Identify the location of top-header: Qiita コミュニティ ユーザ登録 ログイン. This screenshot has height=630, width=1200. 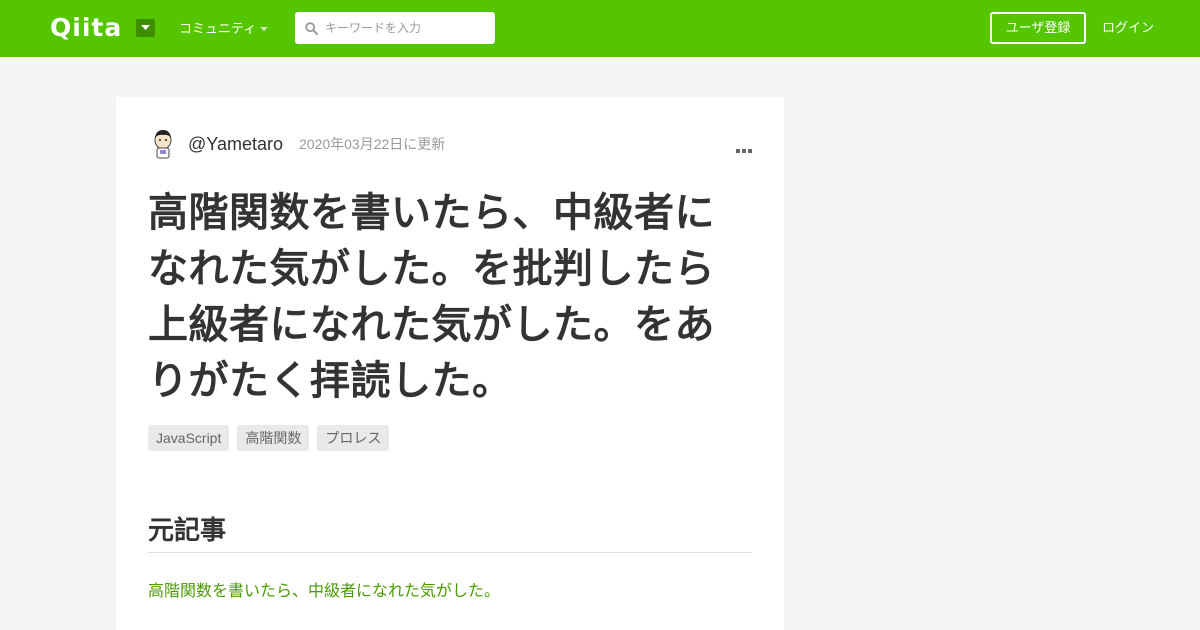
(600, 28).